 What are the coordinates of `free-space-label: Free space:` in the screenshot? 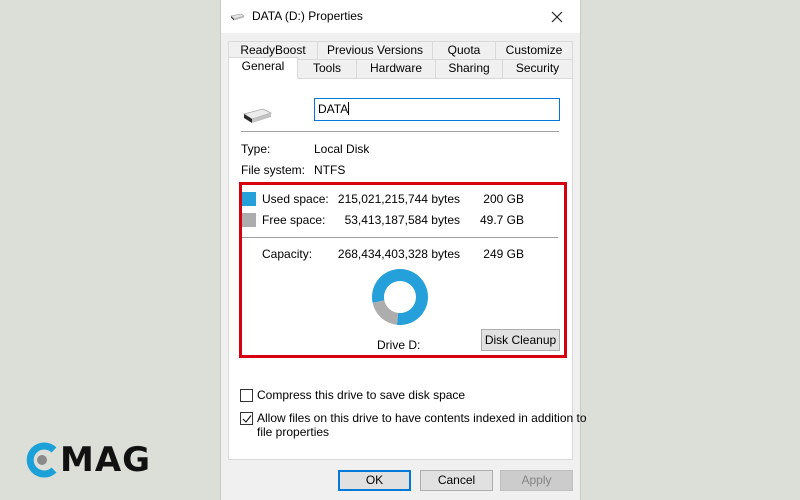 It's located at (294, 220).